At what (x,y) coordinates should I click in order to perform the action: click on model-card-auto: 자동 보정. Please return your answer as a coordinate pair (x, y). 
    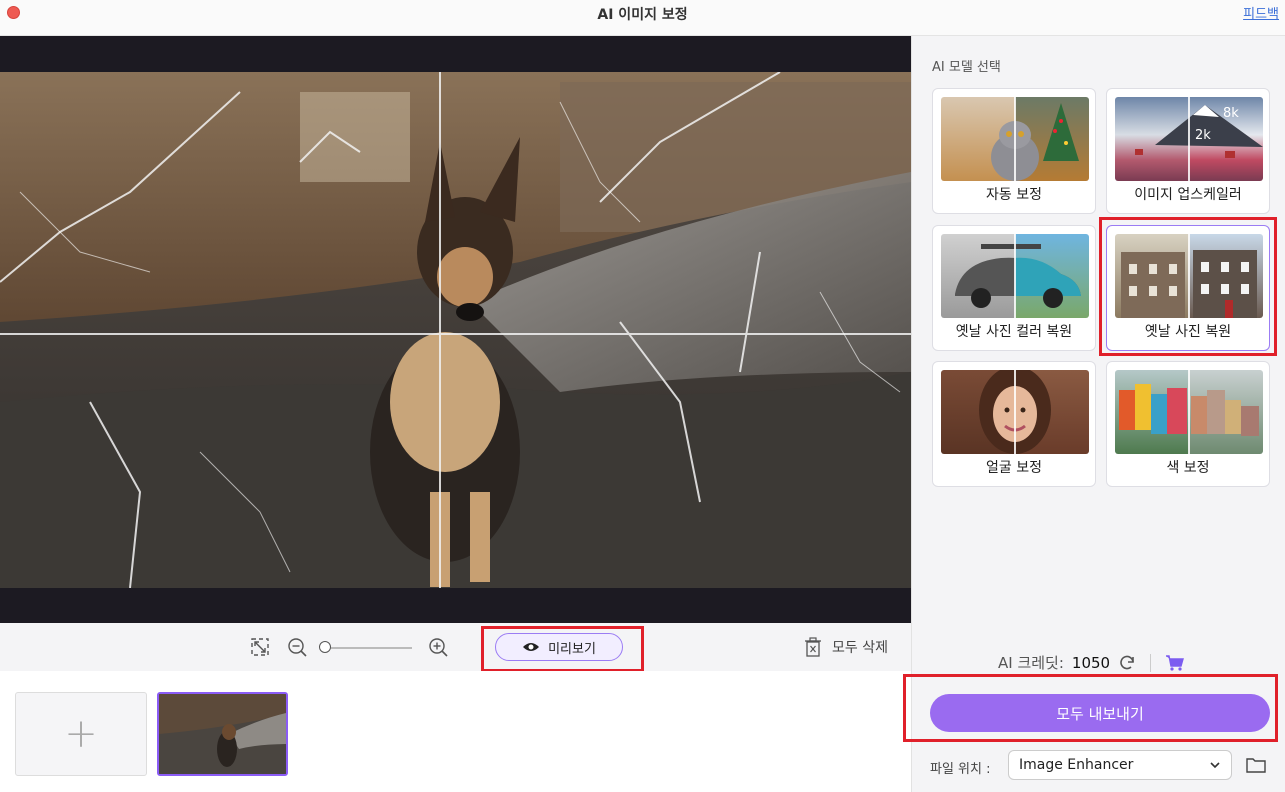
    Looking at the image, I should click on (1014, 151).